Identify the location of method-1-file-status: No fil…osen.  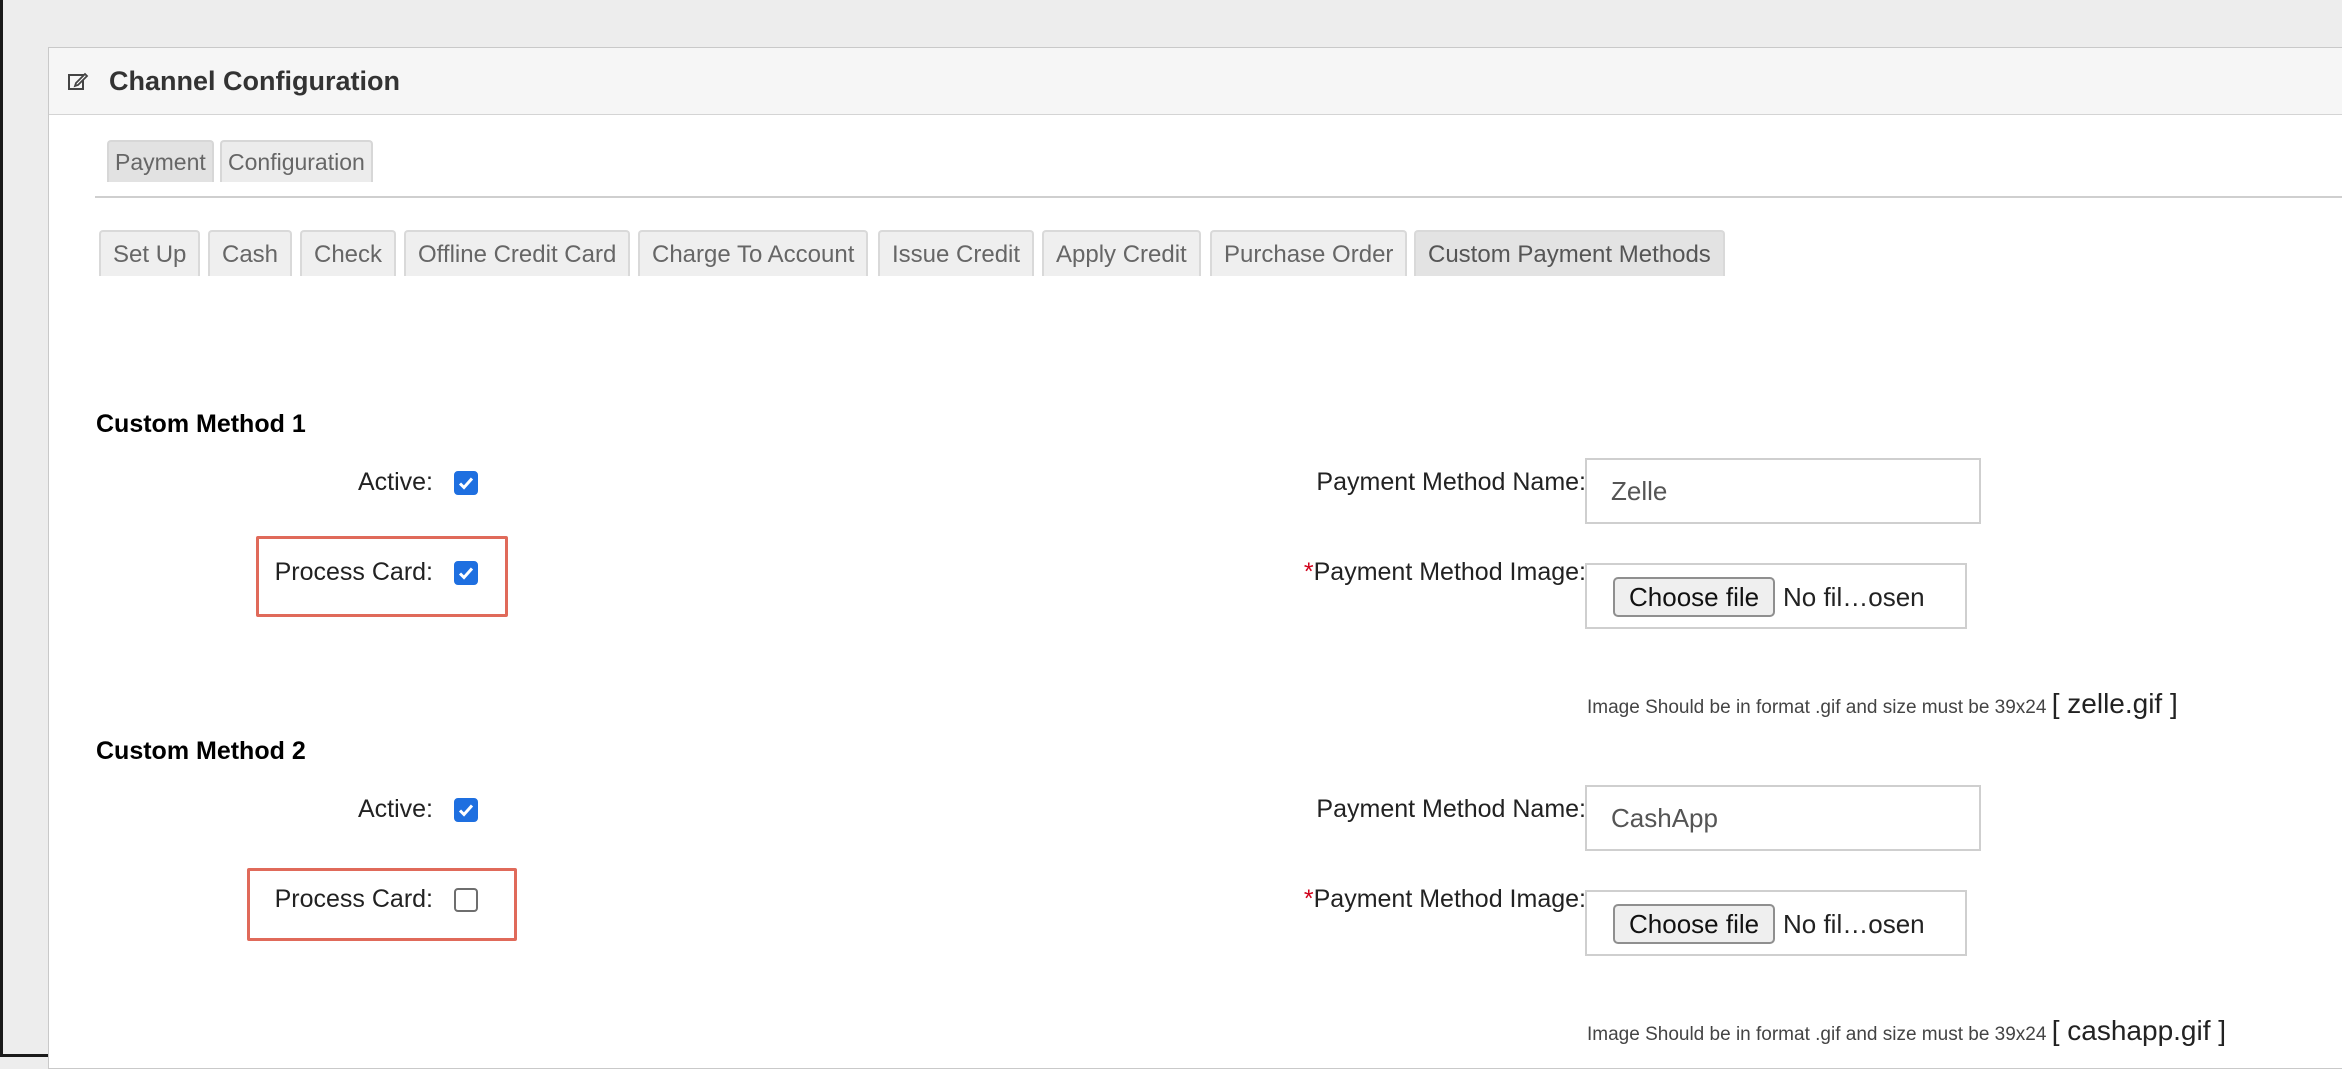
(1854, 597).